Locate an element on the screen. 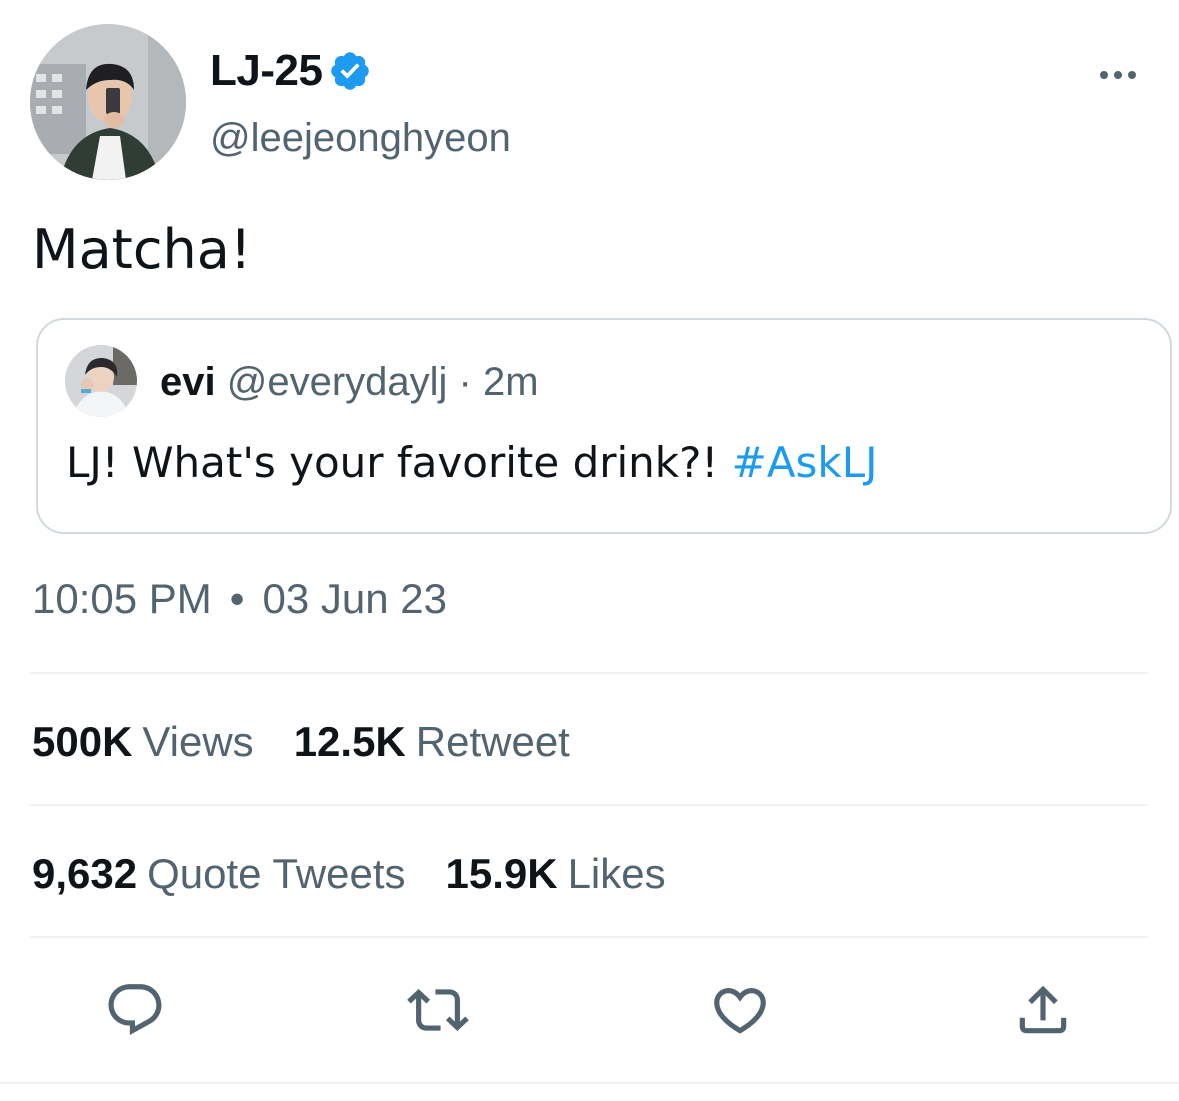 Image resolution: width=1179 pixels, height=1101 pixels. author-avatar is located at coordinates (108, 102).